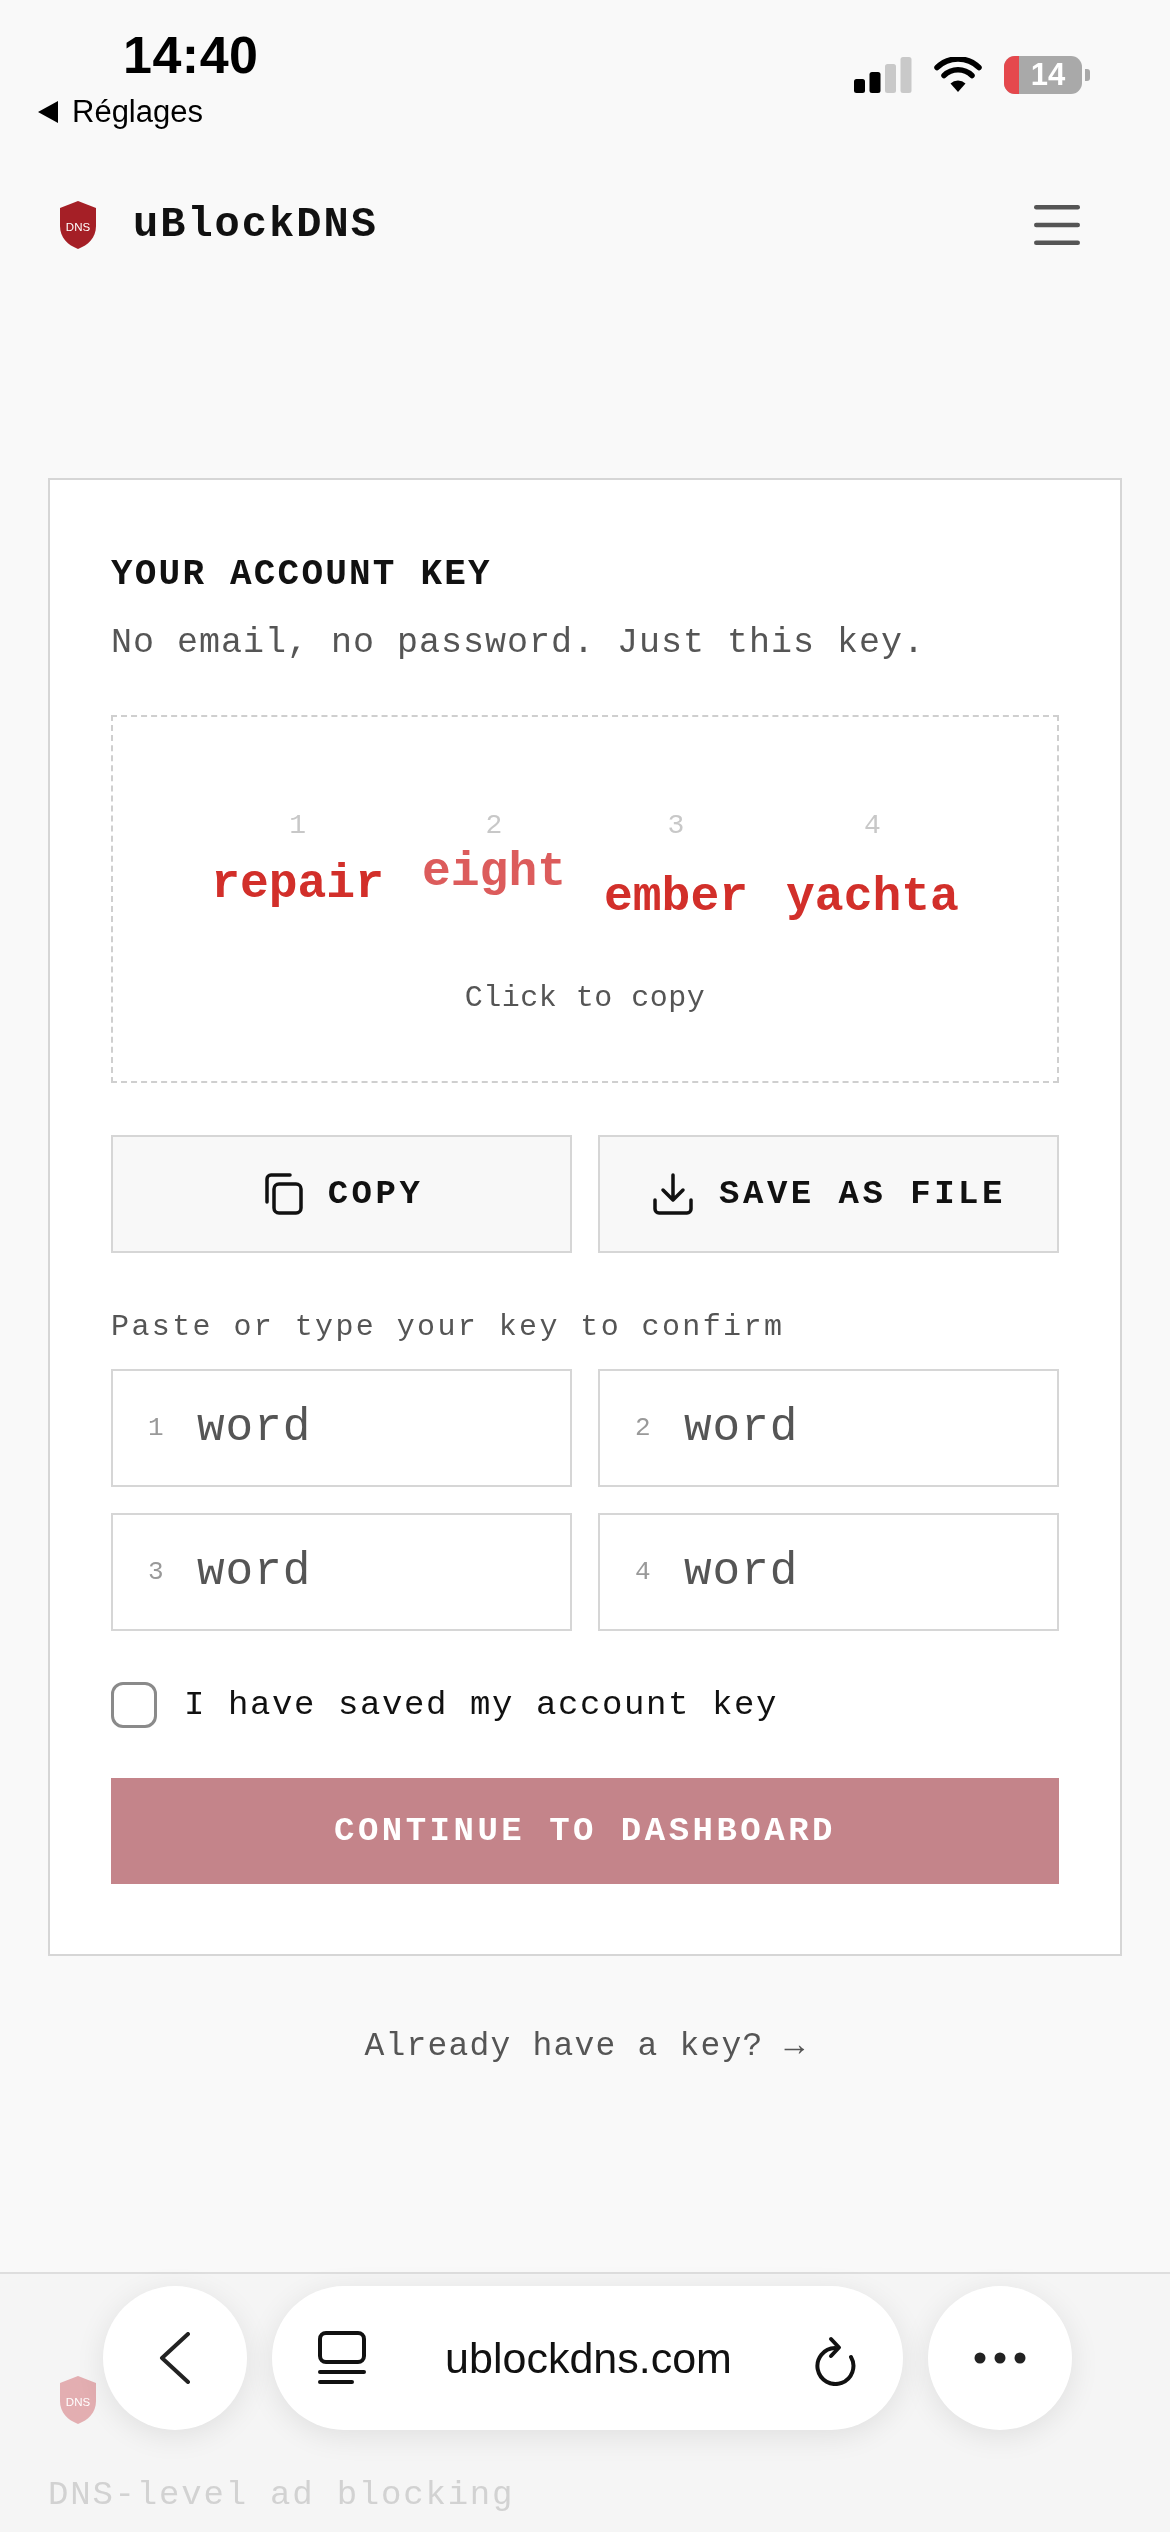  Describe the element at coordinates (585, 2046) in the screenshot. I see `login-link: Already have a key? →` at that location.